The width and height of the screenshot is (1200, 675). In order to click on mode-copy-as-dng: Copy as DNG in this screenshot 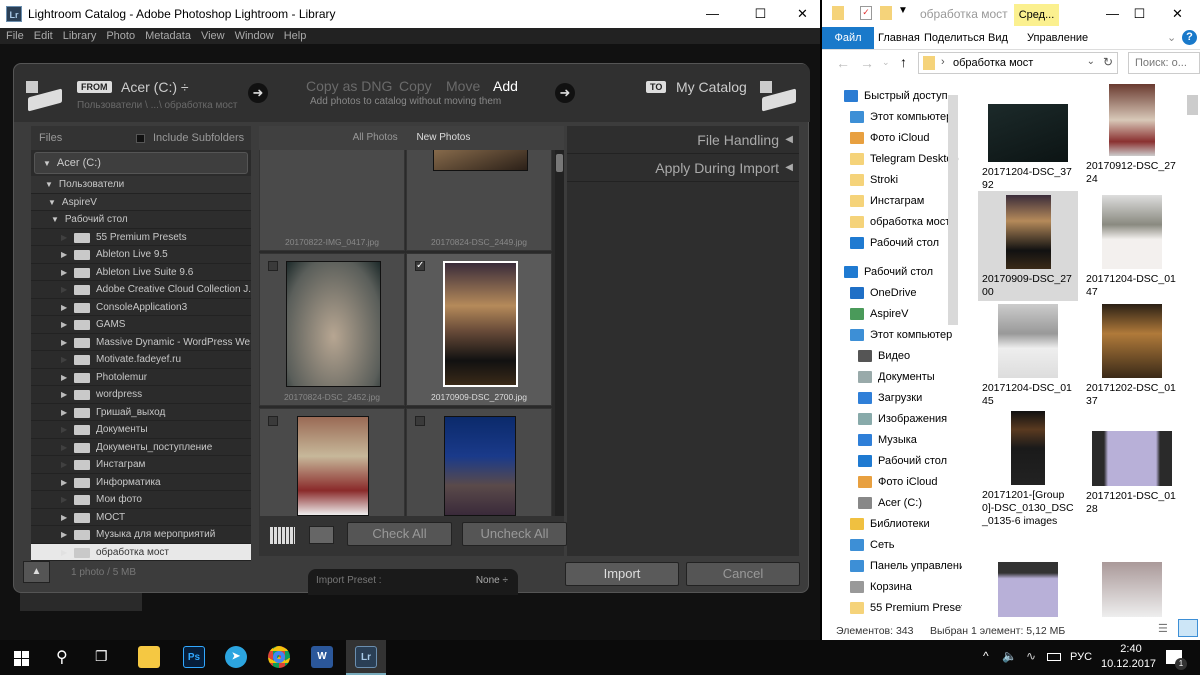, I will do `click(349, 86)`.